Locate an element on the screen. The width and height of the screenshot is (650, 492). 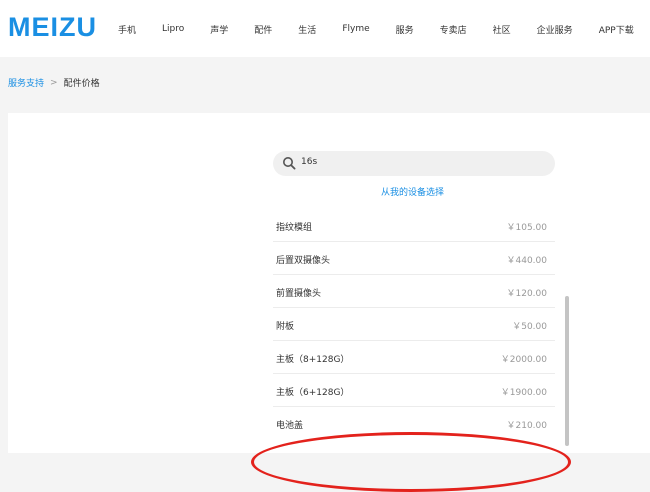
list-item: 前置摄像头 ￥120.00 is located at coordinates (414, 291).